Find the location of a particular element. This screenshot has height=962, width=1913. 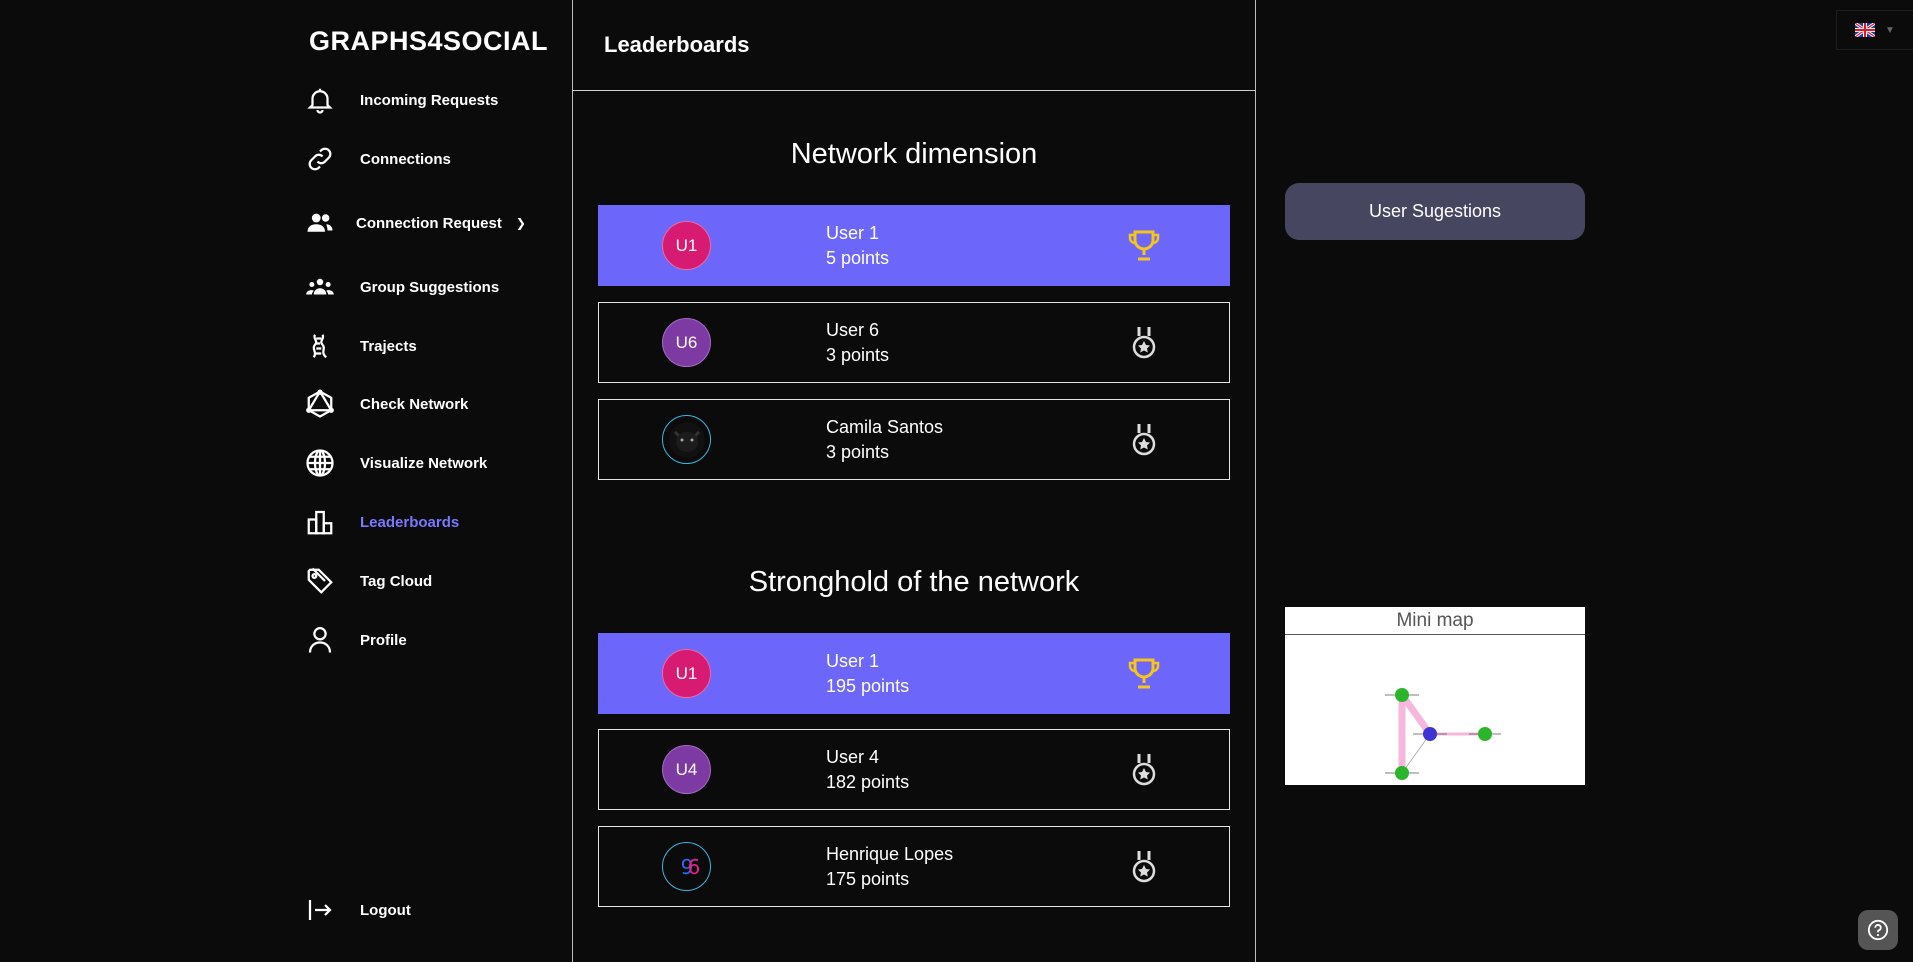

caret-down-icon: ▼ is located at coordinates (1890, 30).